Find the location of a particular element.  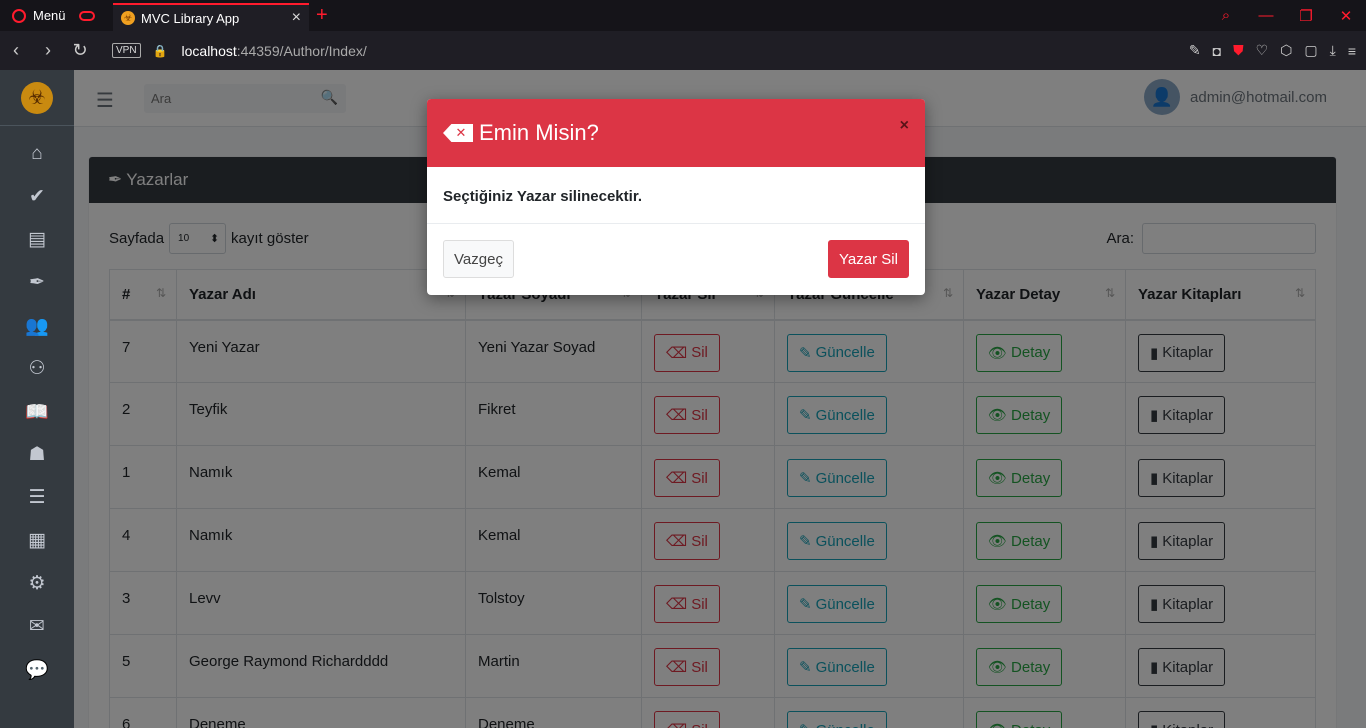

gamepad-icon is located at coordinates (86, 15).